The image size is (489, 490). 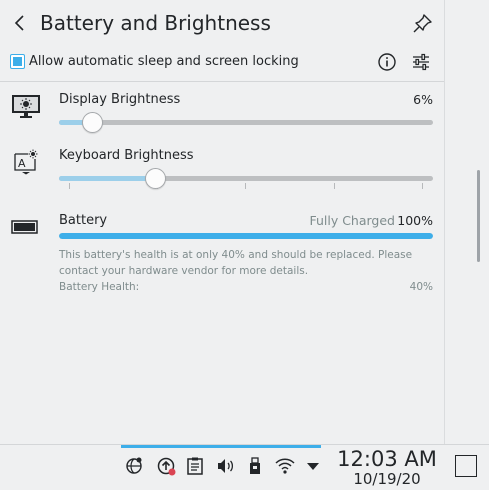 What do you see at coordinates (126, 155) in the screenshot?
I see `keyboard-brightness-label: Keyboard Brightness` at bounding box center [126, 155].